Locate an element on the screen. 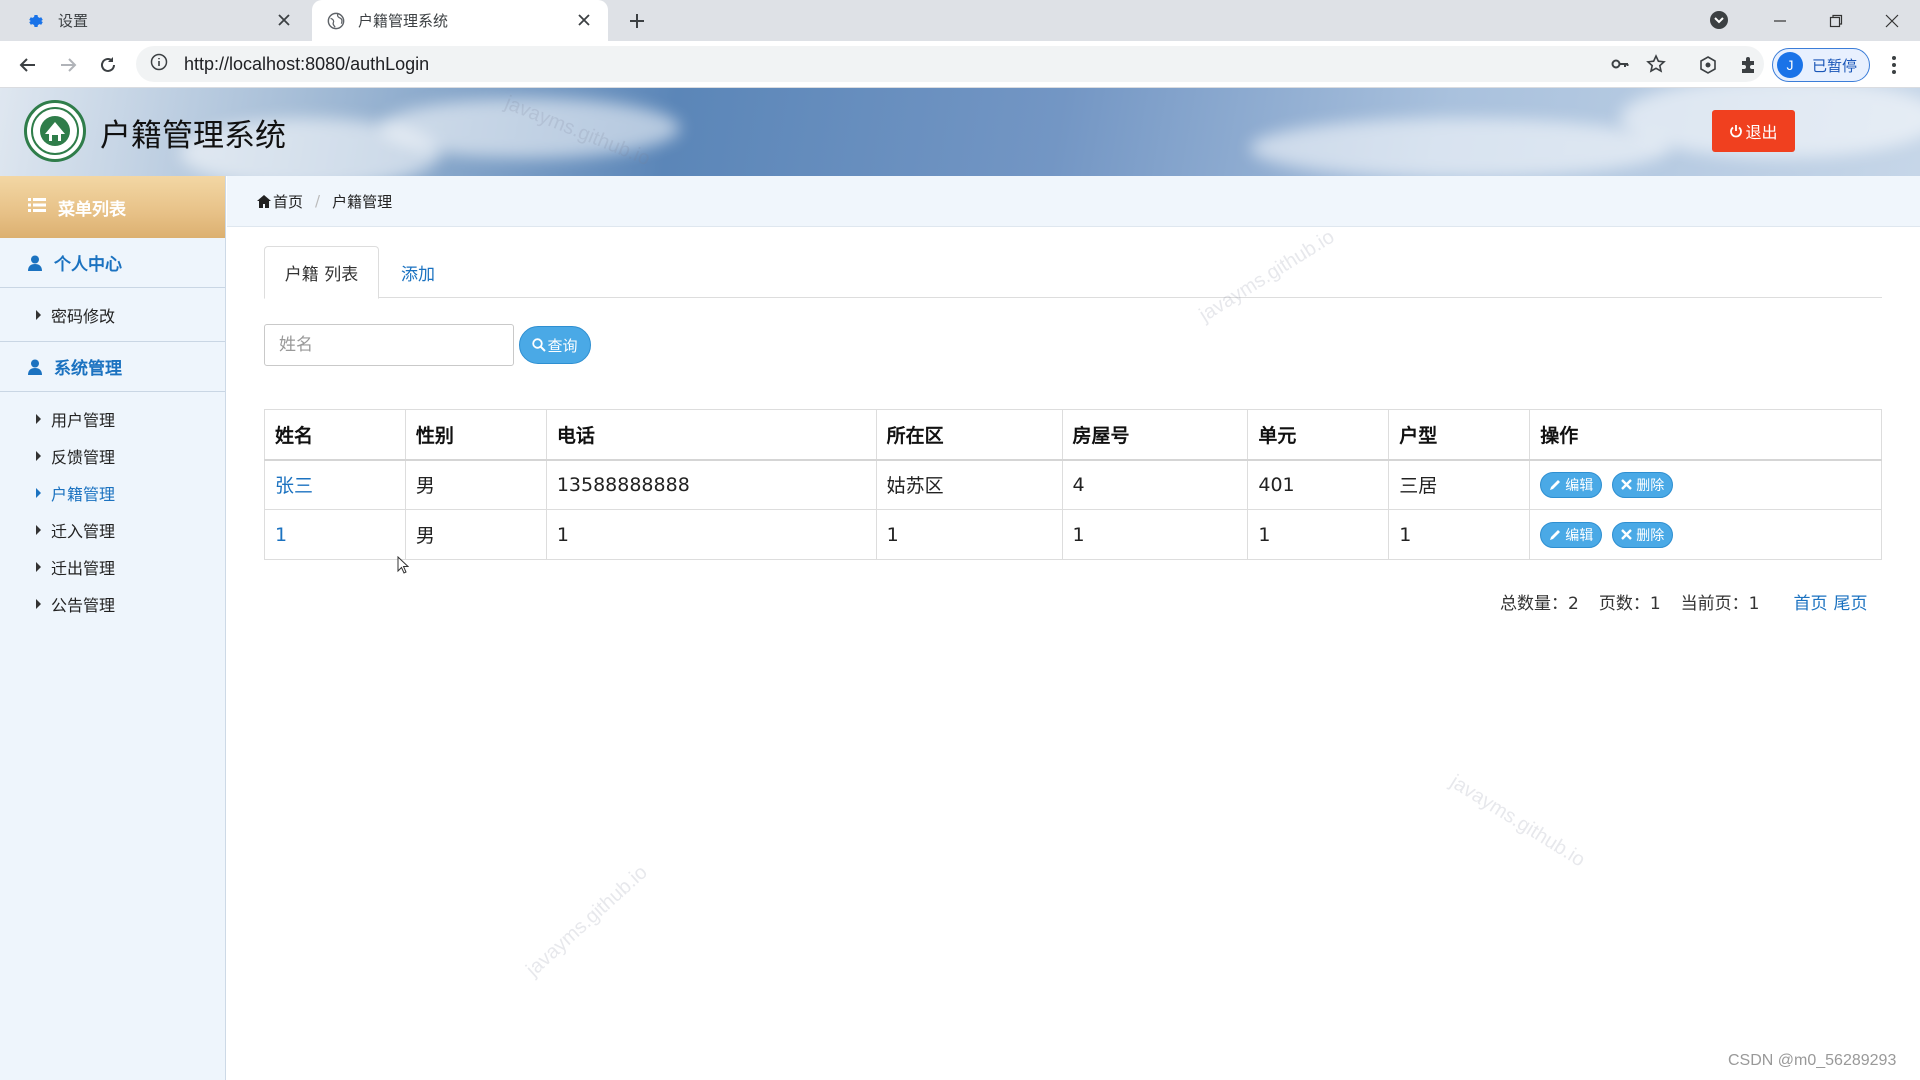 The width and height of the screenshot is (1920, 1080). globe-icon is located at coordinates (336, 21).